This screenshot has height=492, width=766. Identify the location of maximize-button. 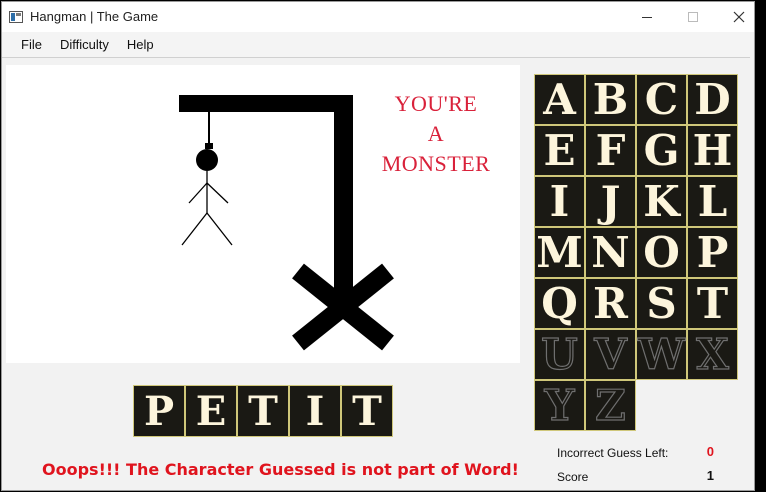
(693, 17).